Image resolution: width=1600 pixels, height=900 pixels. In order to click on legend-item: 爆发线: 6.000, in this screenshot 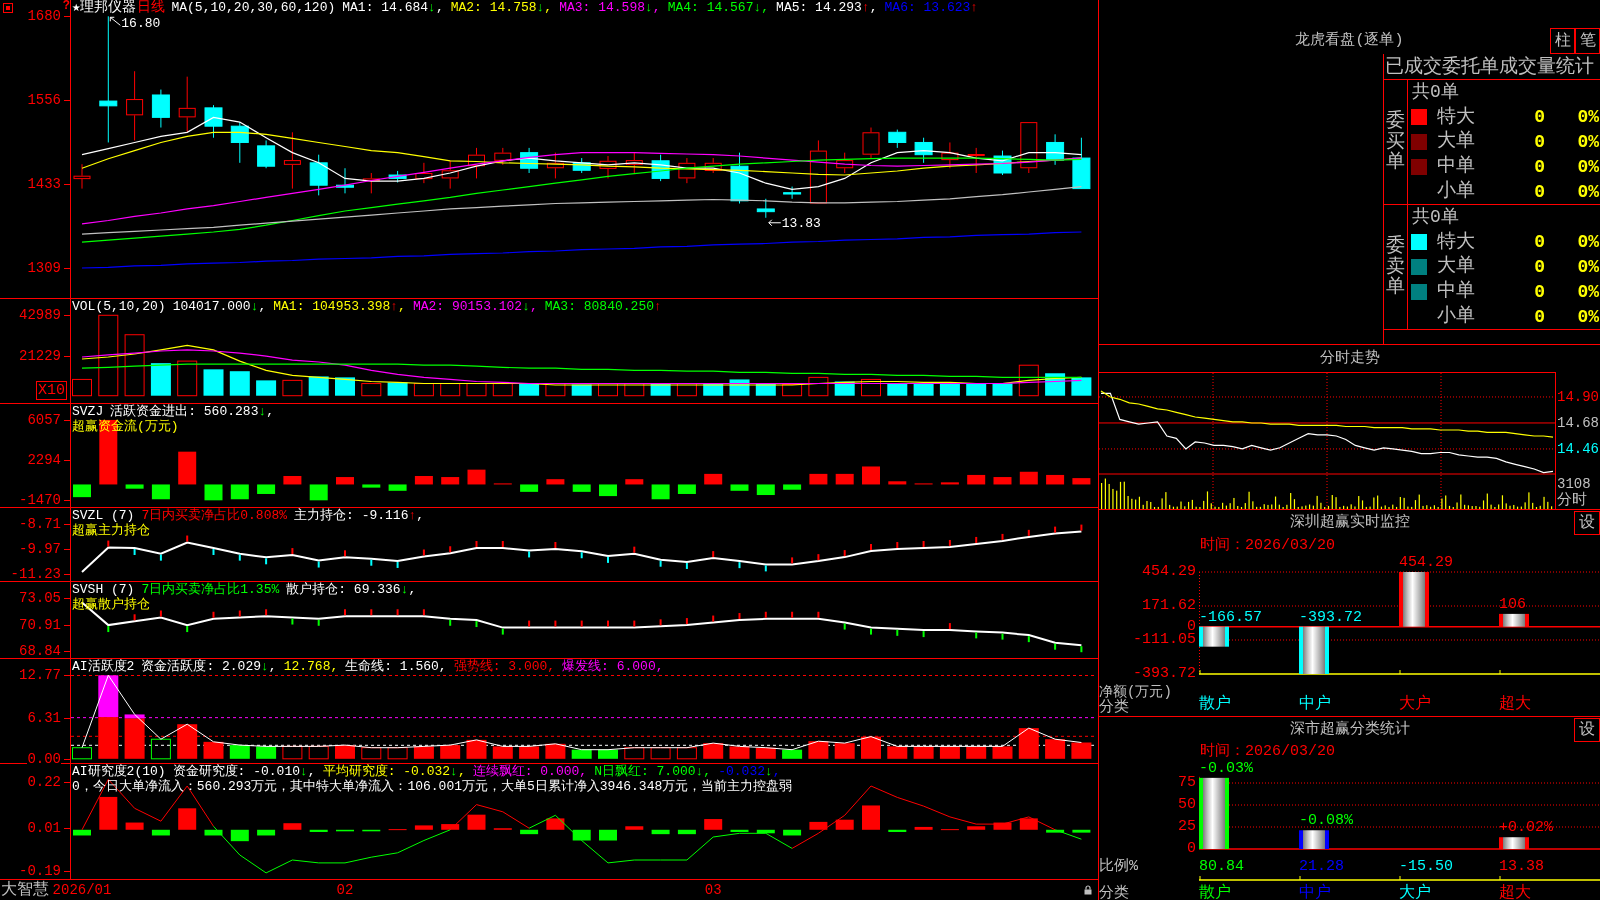, I will do `click(613, 666)`.